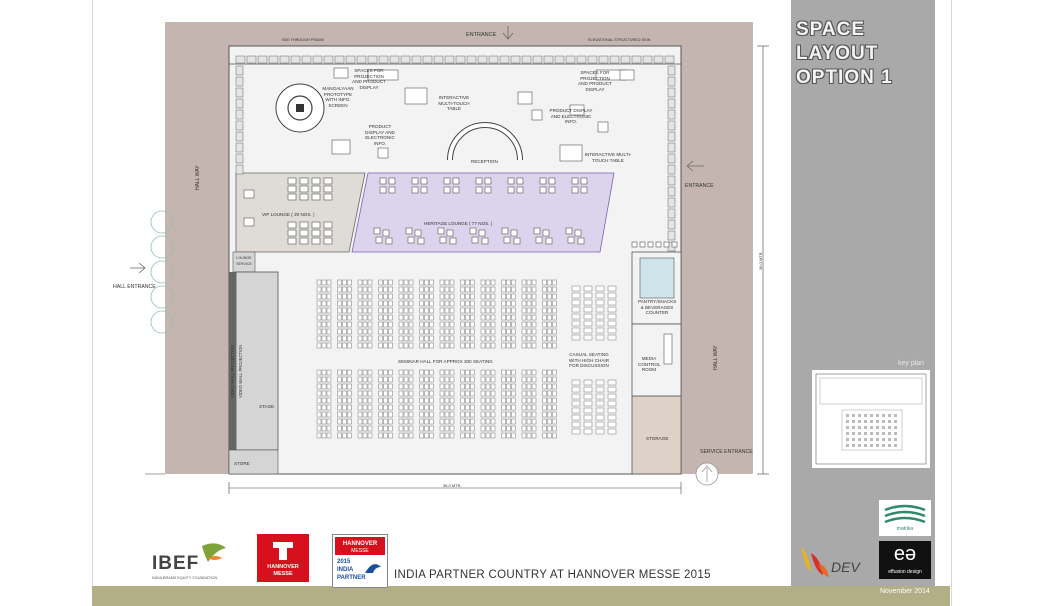 The height and width of the screenshot is (606, 1042). What do you see at coordinates (380, 135) in the screenshot?
I see `product-display-1-label: PRODUCT DISPLAY AND ELECTRONIC INFO.` at bounding box center [380, 135].